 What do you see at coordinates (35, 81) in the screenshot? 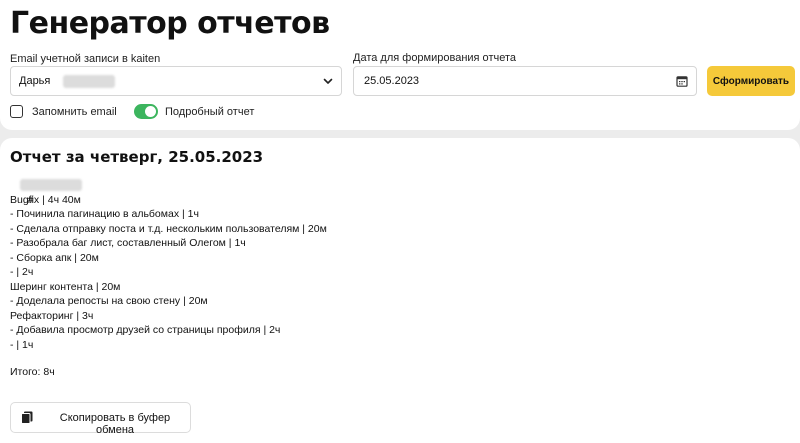
I see `email-select-value: Дарья` at bounding box center [35, 81].